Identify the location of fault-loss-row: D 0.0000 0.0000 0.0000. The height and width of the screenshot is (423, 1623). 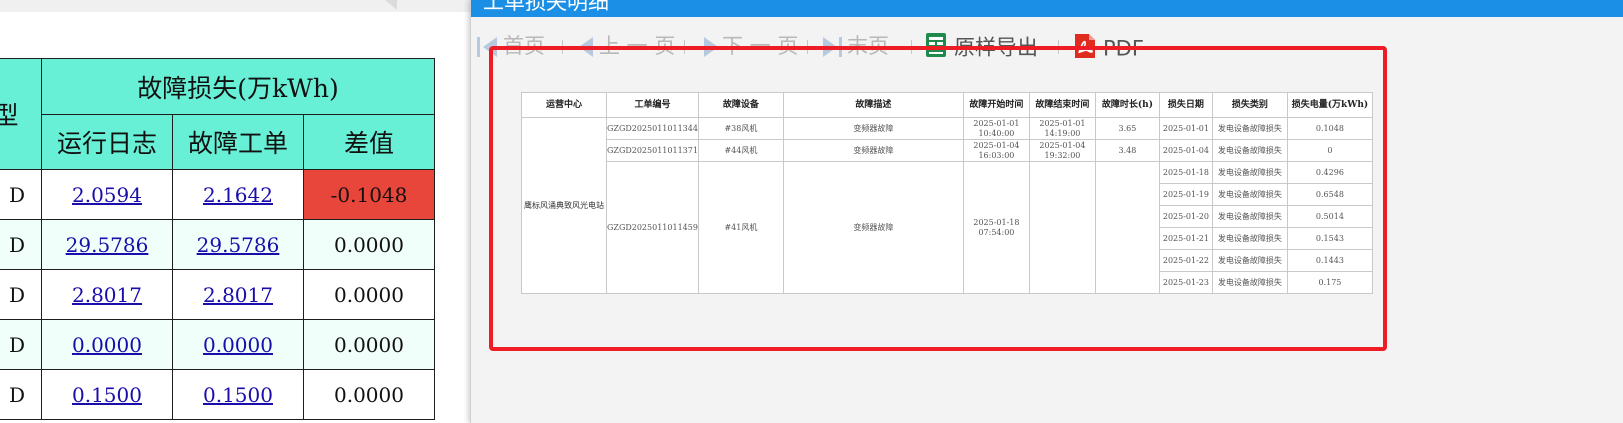
(217, 344).